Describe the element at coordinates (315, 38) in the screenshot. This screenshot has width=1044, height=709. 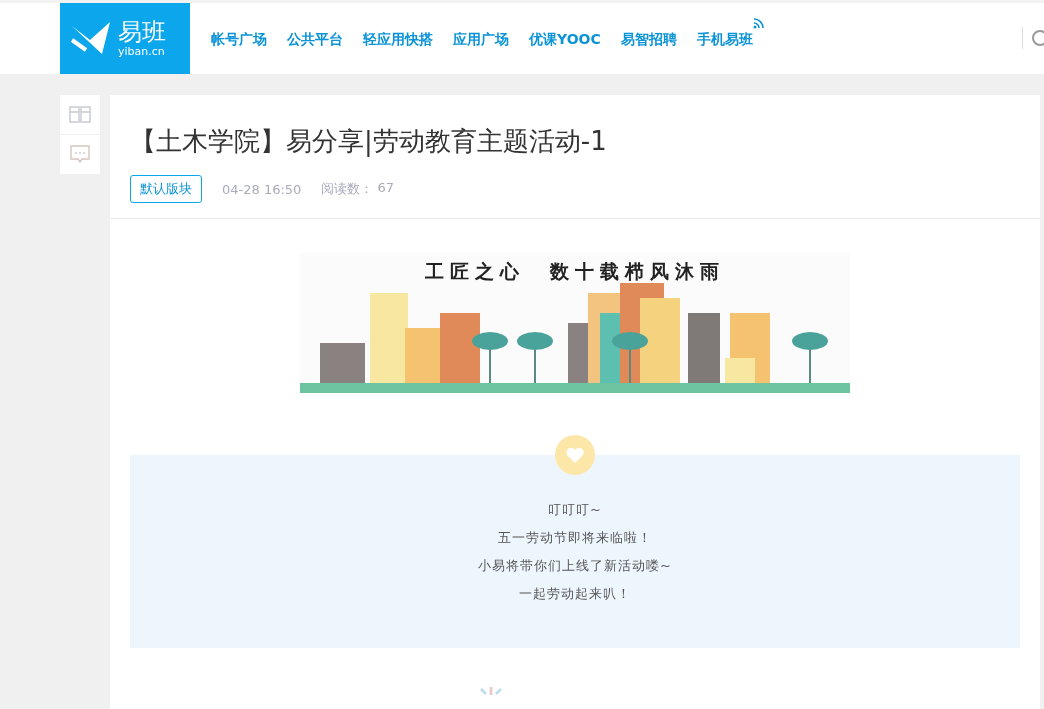
I see `nav-link: 公共平台` at that location.